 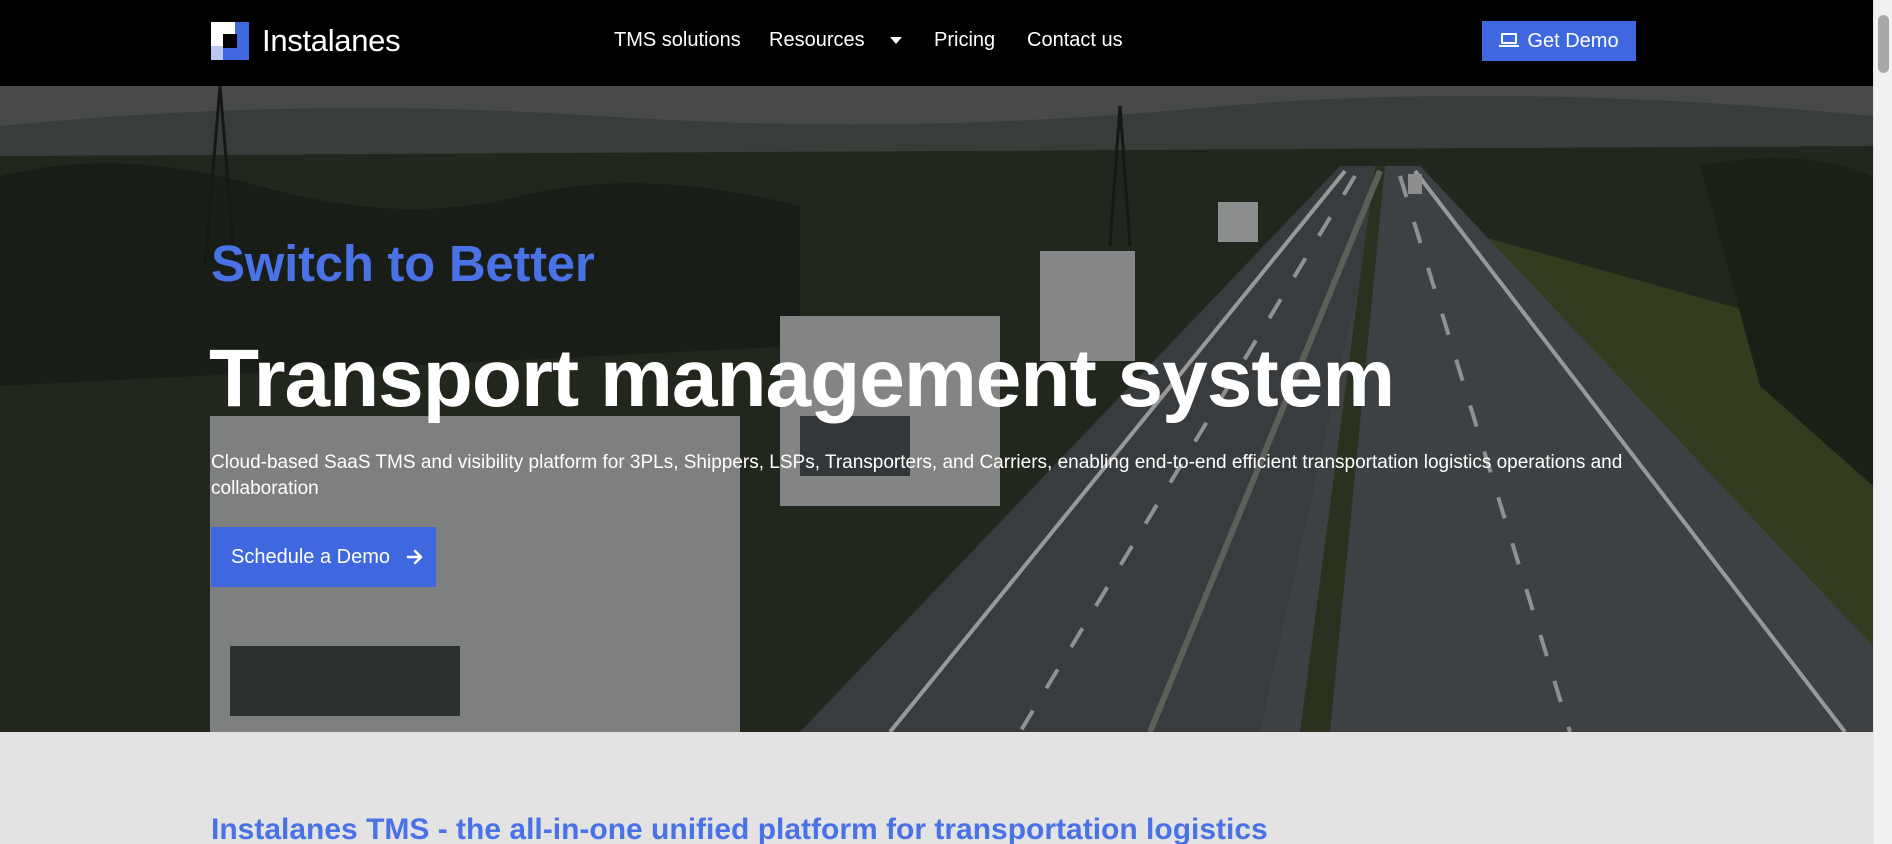 What do you see at coordinates (677, 40) in the screenshot?
I see `nav-tms-solutions: TMS solutions` at bounding box center [677, 40].